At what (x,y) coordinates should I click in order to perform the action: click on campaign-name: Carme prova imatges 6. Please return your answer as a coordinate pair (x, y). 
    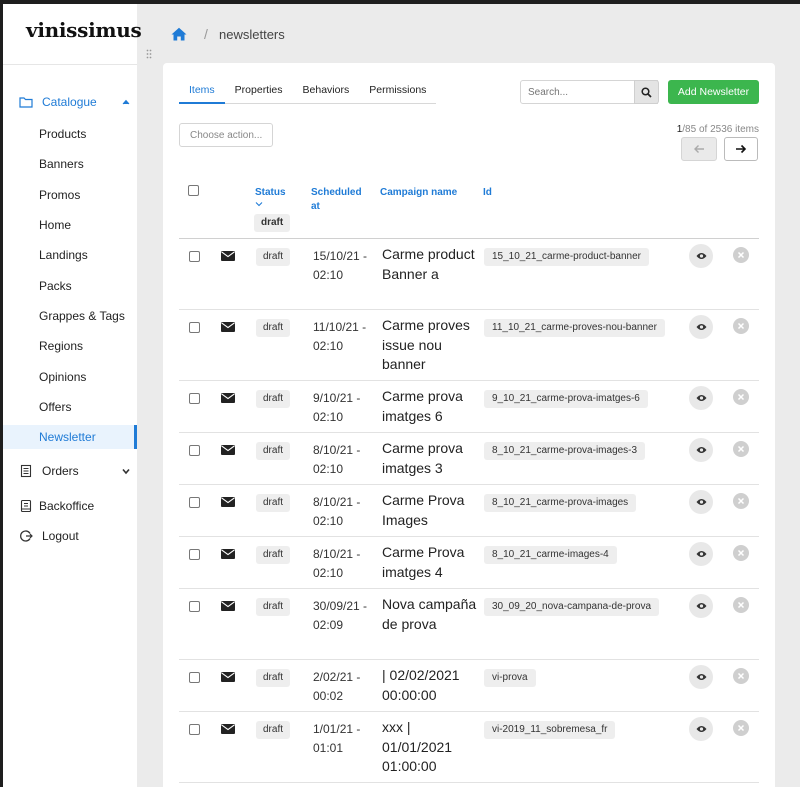
    Looking at the image, I should click on (429, 406).